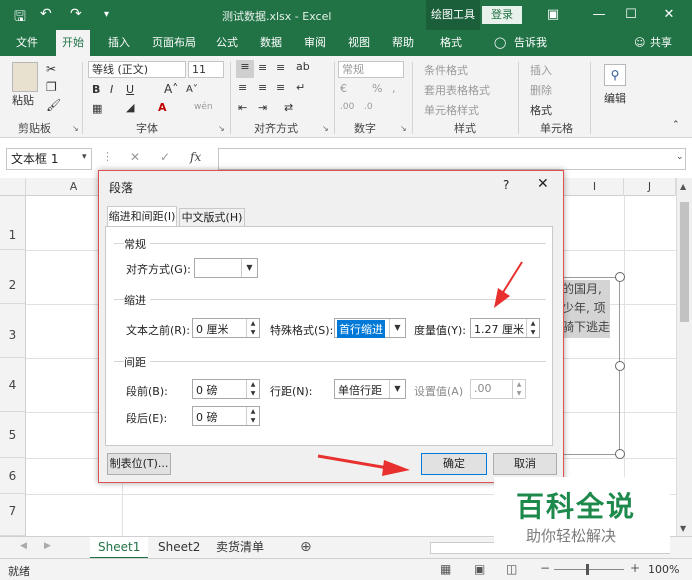  What do you see at coordinates (508, 284) in the screenshot?
I see `arrow-to-measure-value` at bounding box center [508, 284].